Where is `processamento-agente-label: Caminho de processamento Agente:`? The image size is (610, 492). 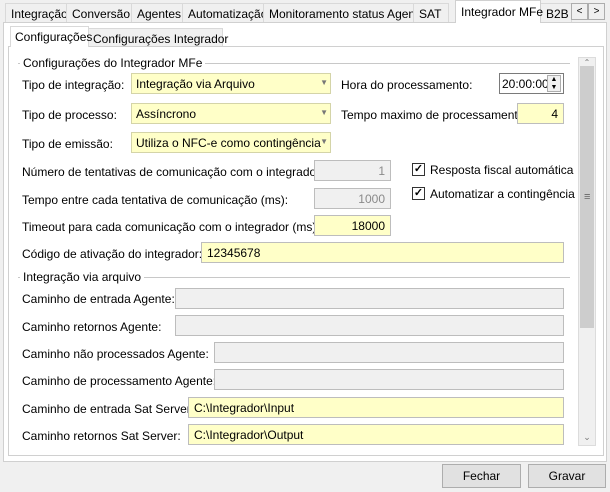 processamento-agente-label: Caminho de processamento Agente: is located at coordinates (119, 381).